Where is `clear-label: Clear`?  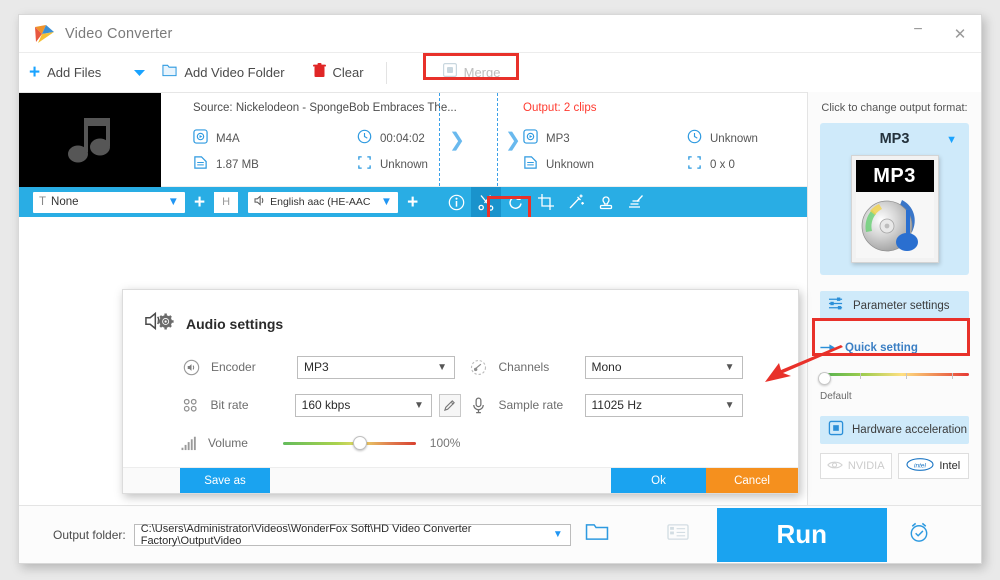
clear-label: Clear is located at coordinates (348, 72).